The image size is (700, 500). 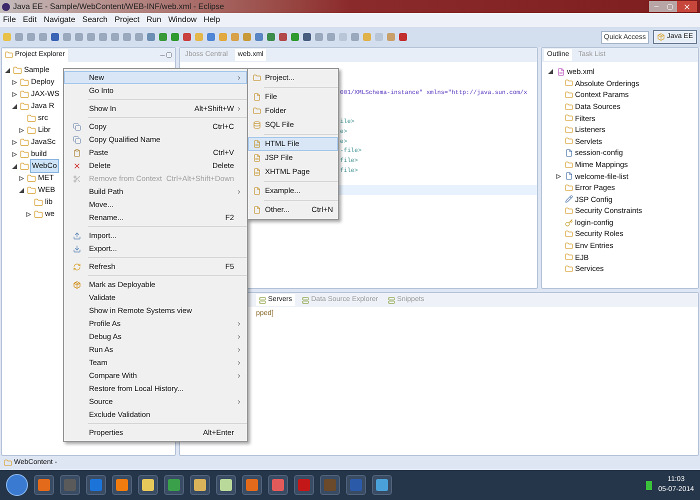 What do you see at coordinates (127, 20) in the screenshot?
I see `menu-bar-item: Project` at bounding box center [127, 20].